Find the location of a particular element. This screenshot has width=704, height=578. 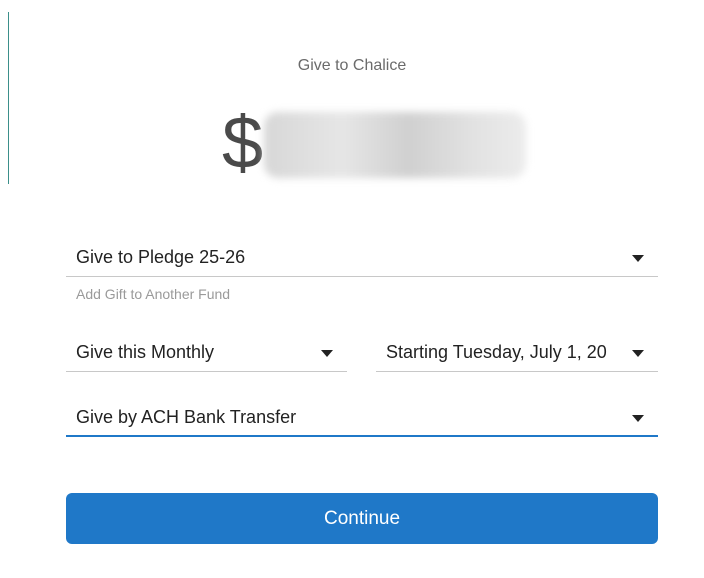

amount-redacted-value is located at coordinates (395, 145).